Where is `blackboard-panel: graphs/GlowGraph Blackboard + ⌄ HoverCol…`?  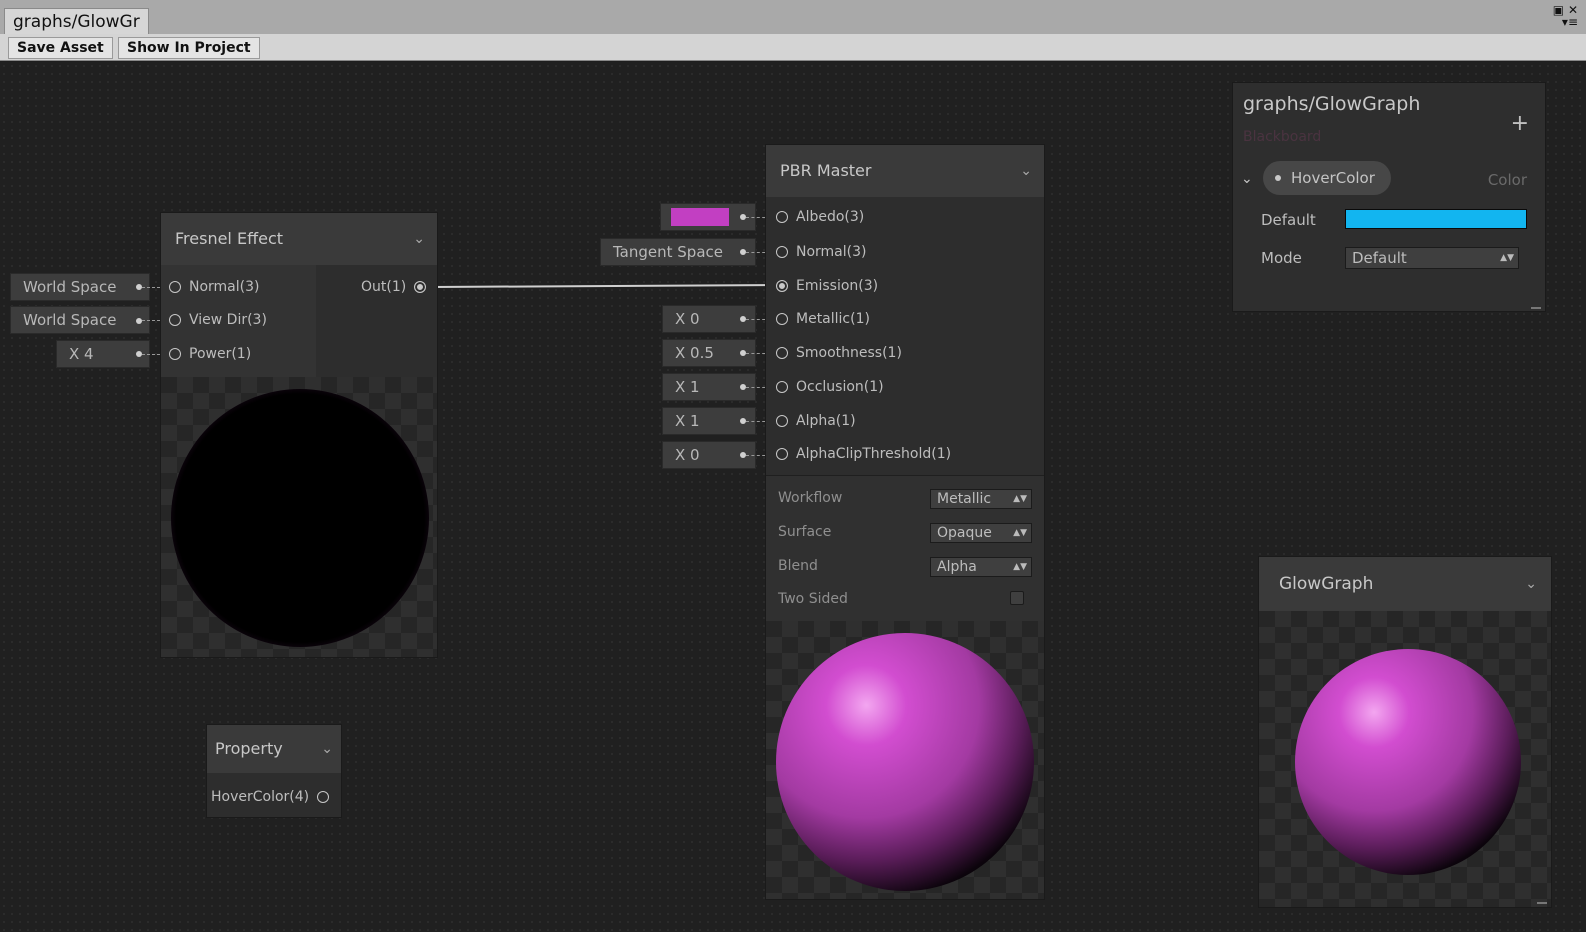 blackboard-panel: graphs/GlowGraph Blackboard + ⌄ HoverCol… is located at coordinates (1389, 197).